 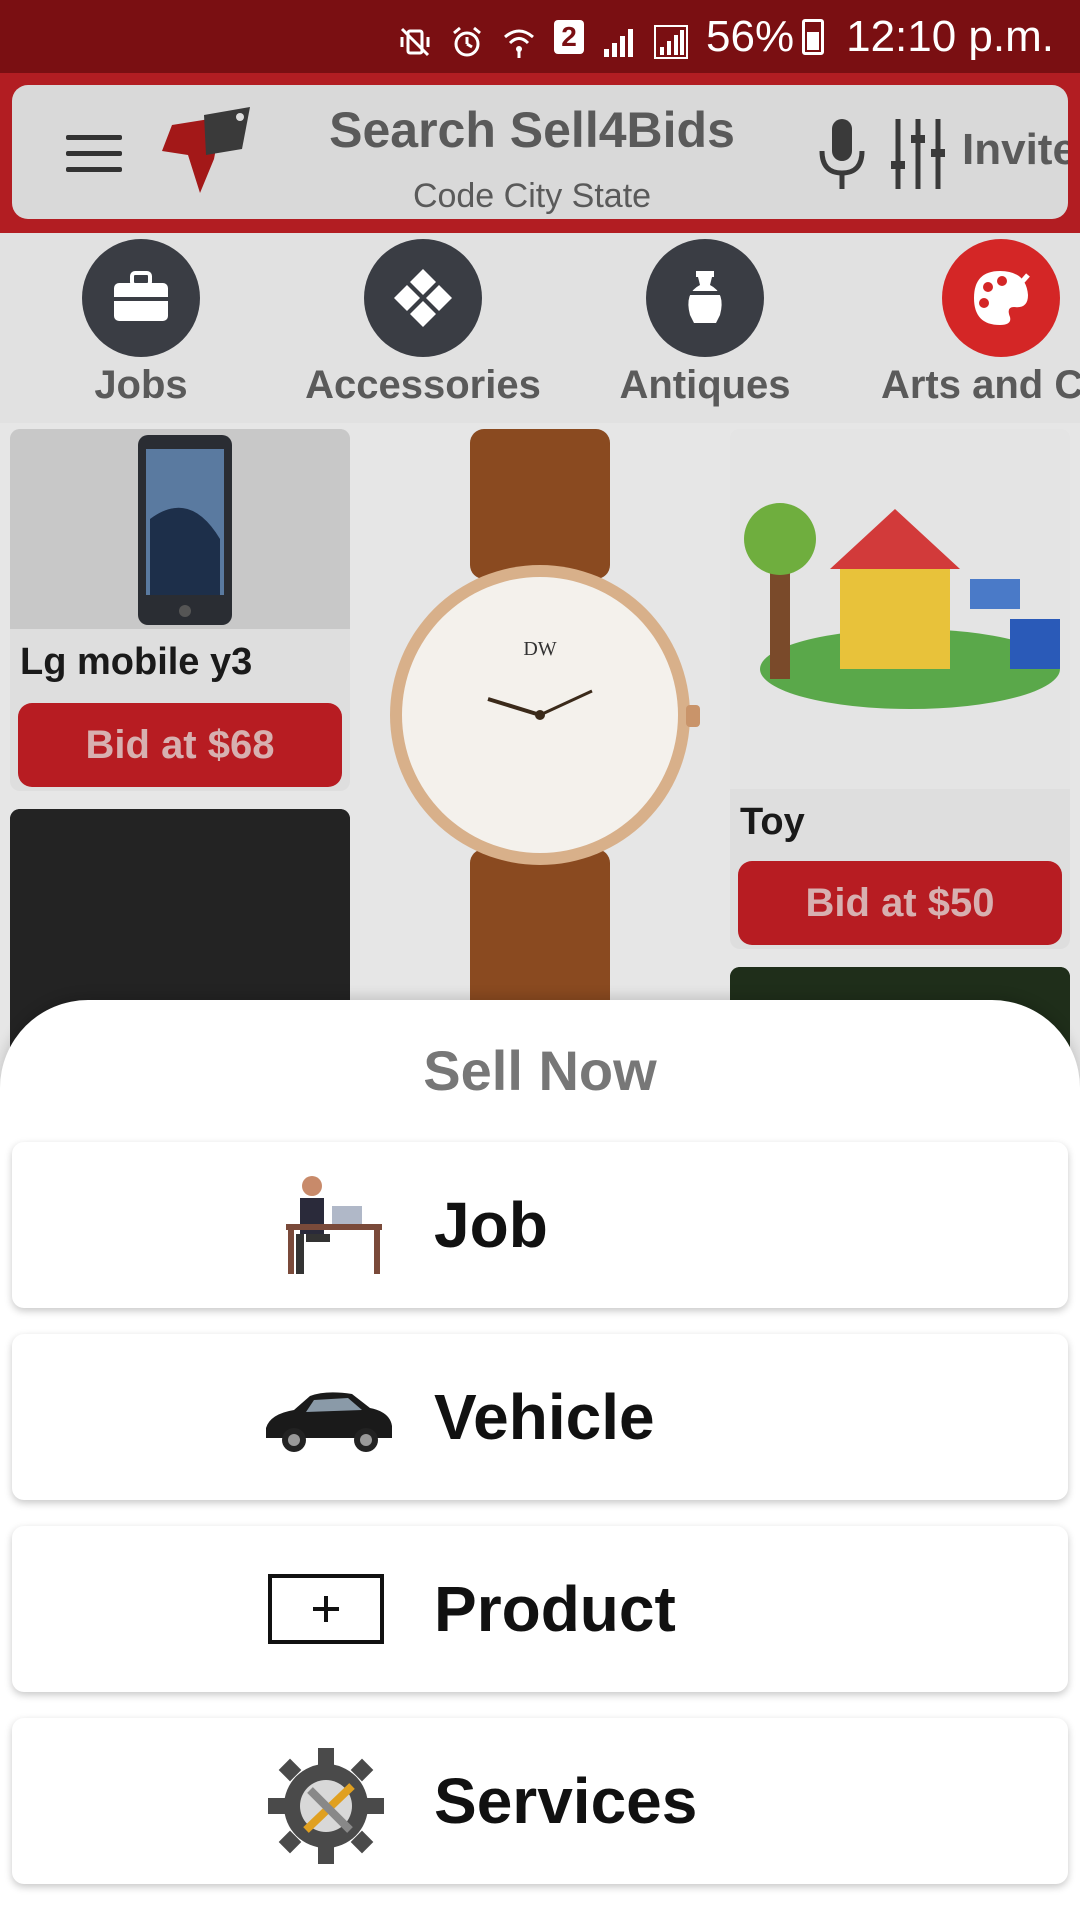 I want to click on search-location: Code City State, so click(x=532, y=196).